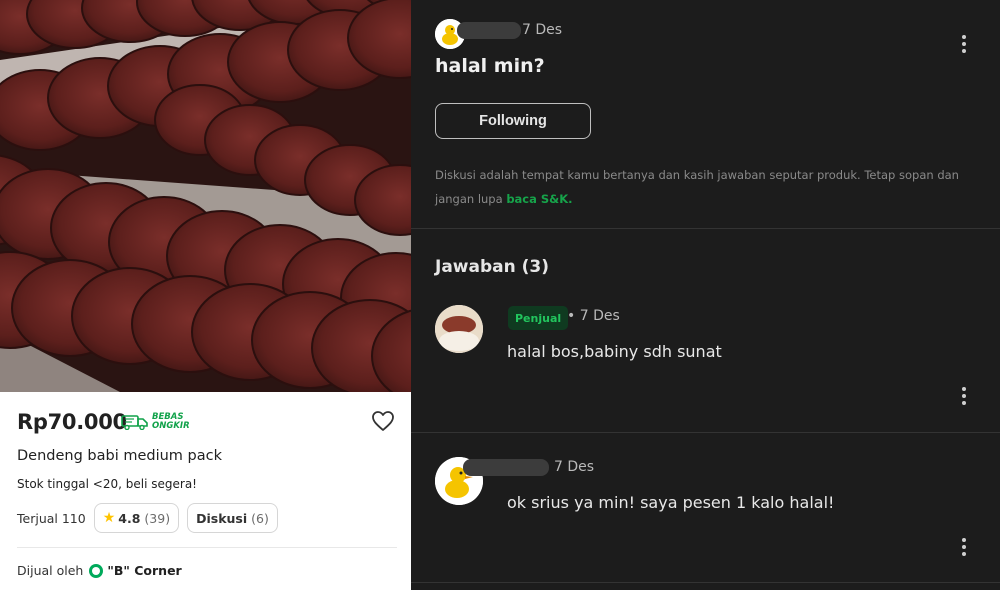 This screenshot has height=590, width=1000. What do you see at coordinates (542, 30) in the screenshot?
I see `question-date: 7 Des` at bounding box center [542, 30].